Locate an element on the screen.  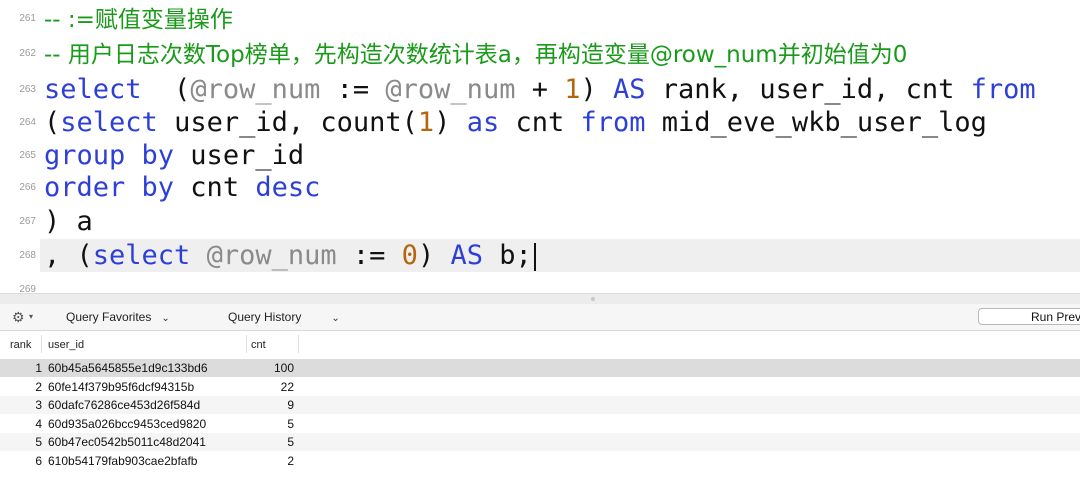
line-number: 268 is located at coordinates (27, 255).